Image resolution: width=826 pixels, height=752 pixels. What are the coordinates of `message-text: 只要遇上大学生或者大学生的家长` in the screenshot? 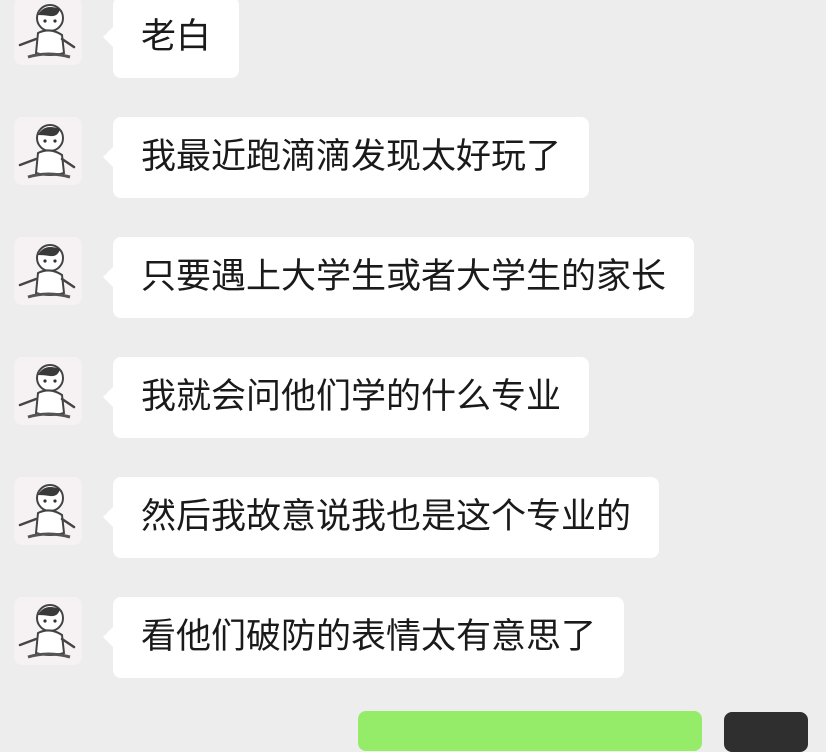 It's located at (404, 277).